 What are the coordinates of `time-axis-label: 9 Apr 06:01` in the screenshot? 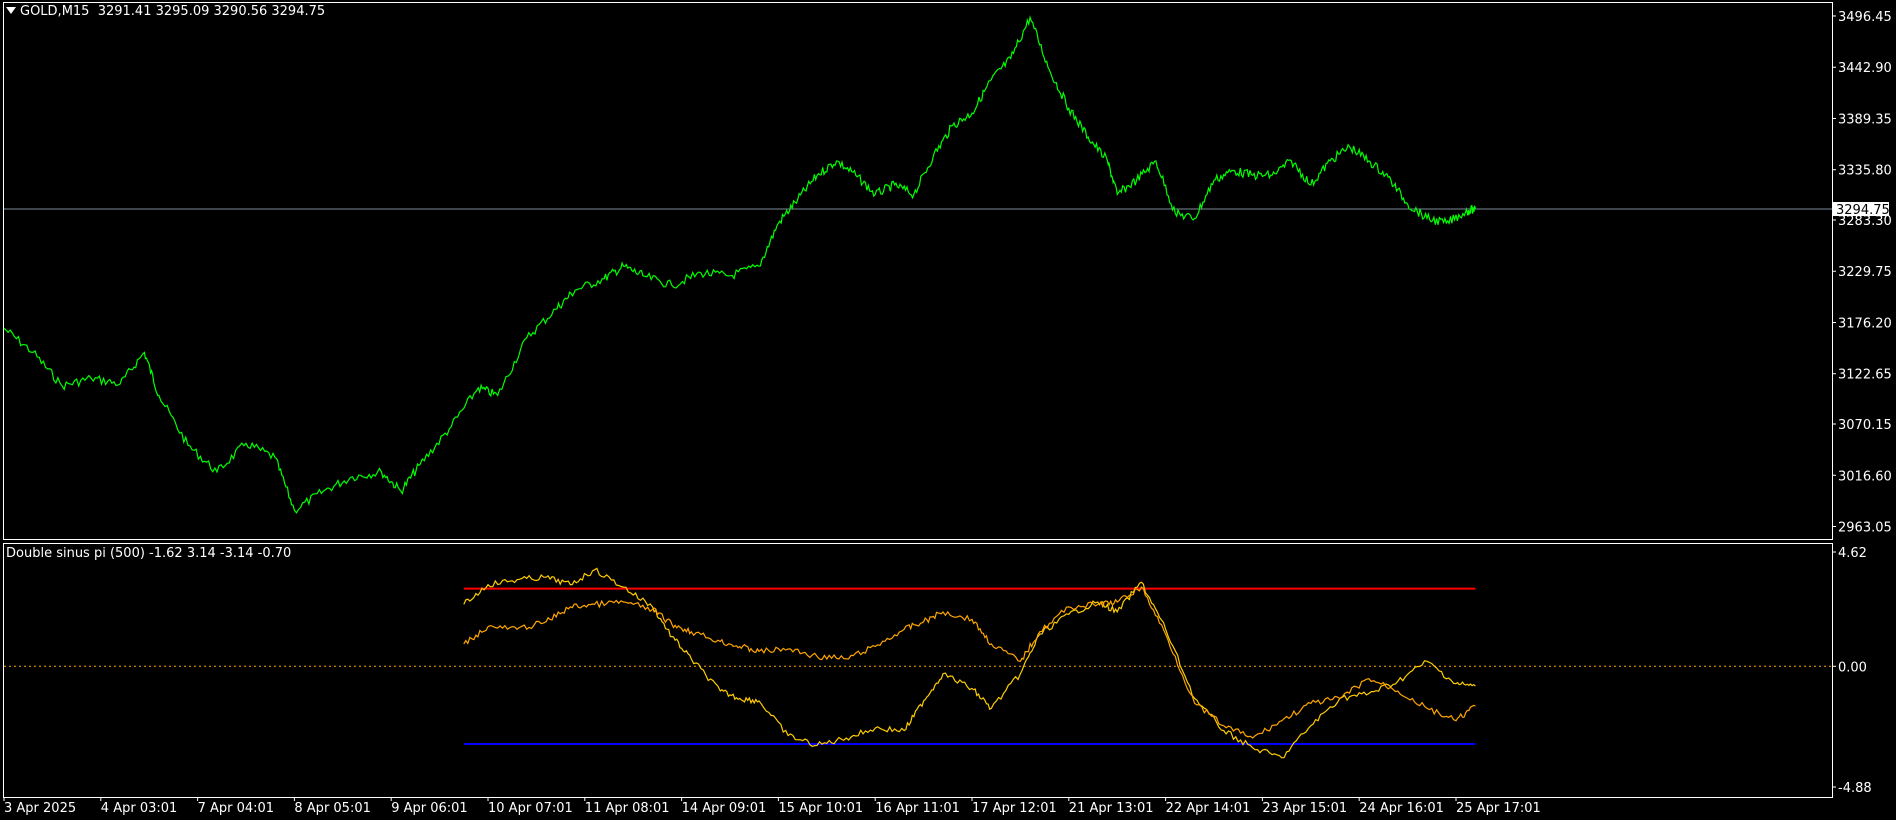 It's located at (429, 808).